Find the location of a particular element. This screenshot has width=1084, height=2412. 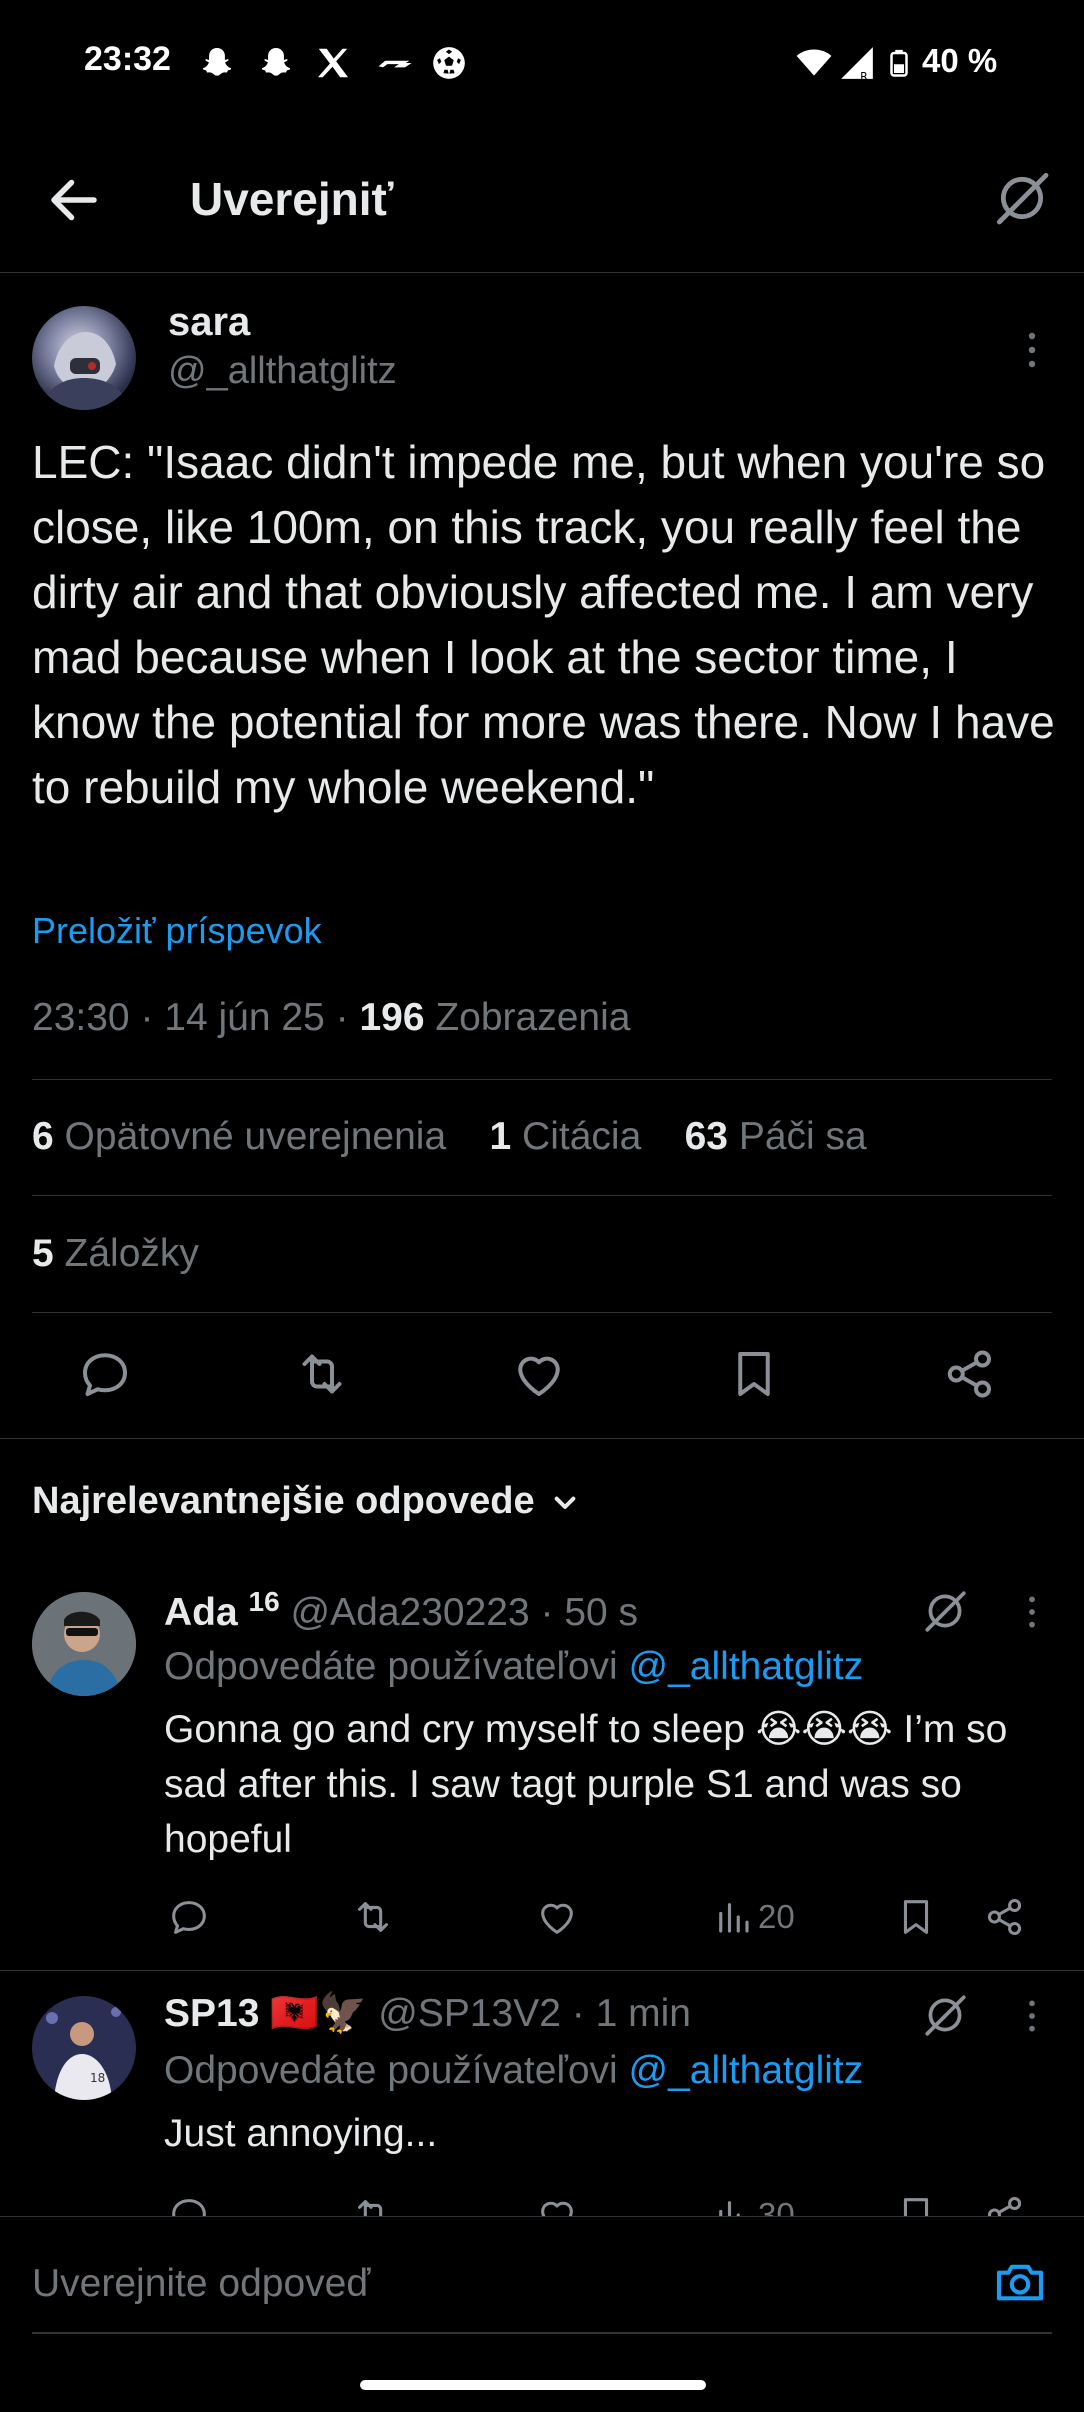

reply-header: SP13 🇦🇱🦅 @SP13V2 · 1 min is located at coordinates (427, 2013).